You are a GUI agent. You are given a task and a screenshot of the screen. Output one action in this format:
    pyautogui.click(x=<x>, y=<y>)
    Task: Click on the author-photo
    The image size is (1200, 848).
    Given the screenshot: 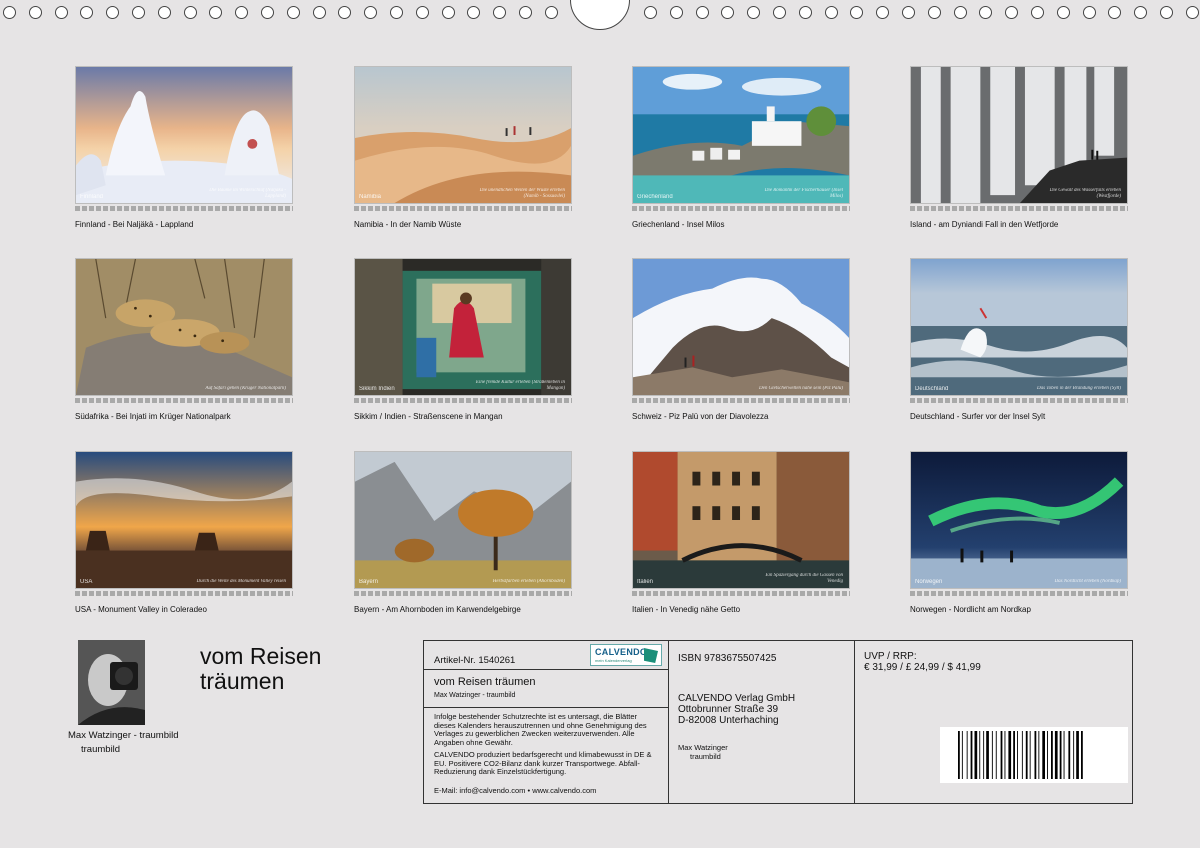 What is the action you would take?
    pyautogui.click(x=111, y=682)
    